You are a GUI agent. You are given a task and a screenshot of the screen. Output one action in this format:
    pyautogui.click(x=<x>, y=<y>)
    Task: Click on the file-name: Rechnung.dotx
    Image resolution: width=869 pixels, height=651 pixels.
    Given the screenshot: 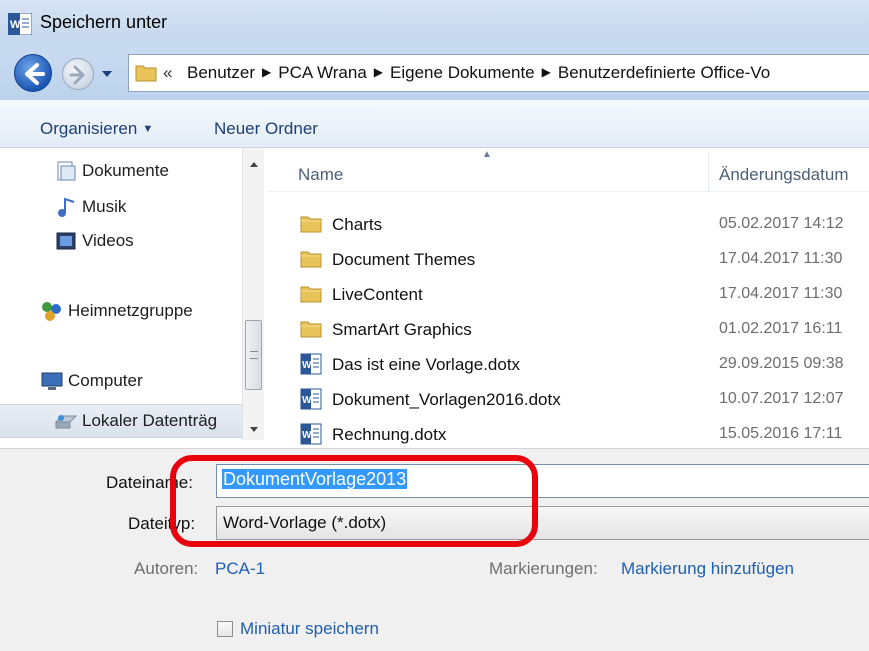 What is the action you would take?
    pyautogui.click(x=389, y=434)
    